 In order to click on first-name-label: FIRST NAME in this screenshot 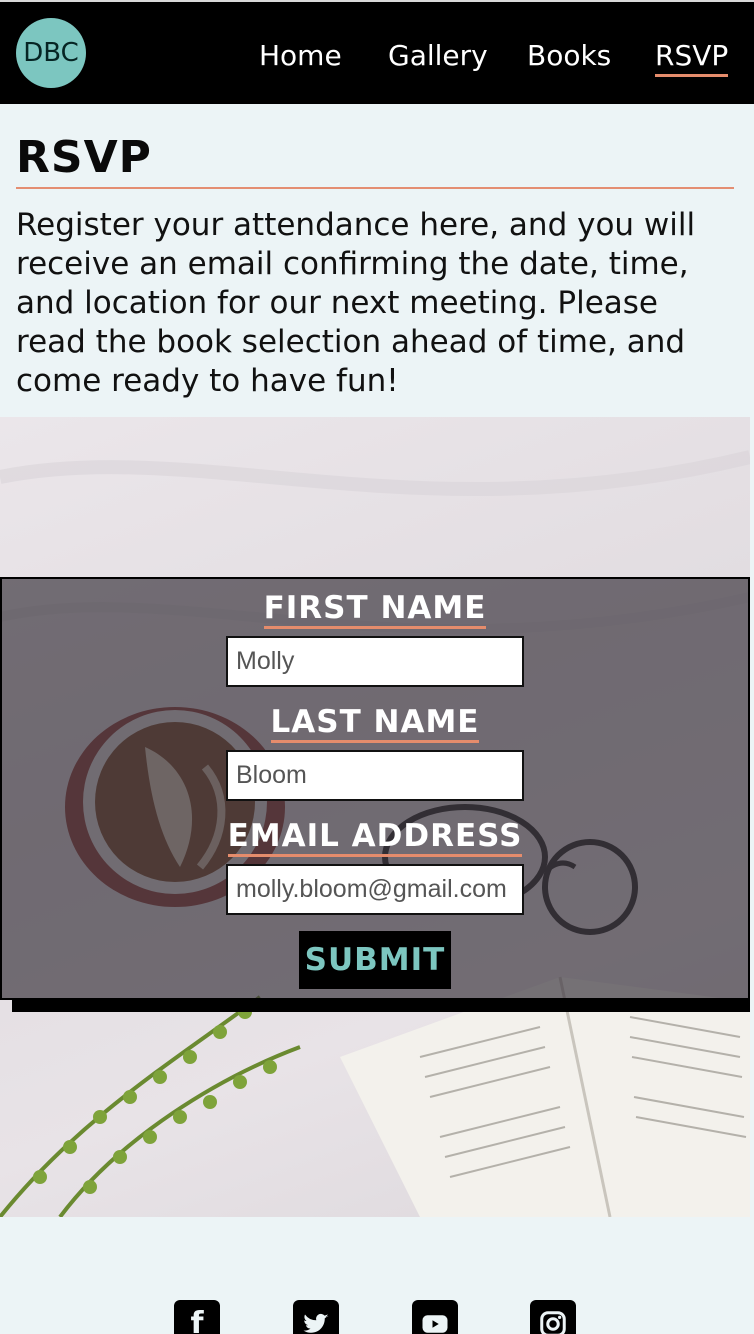, I will do `click(375, 609)`.